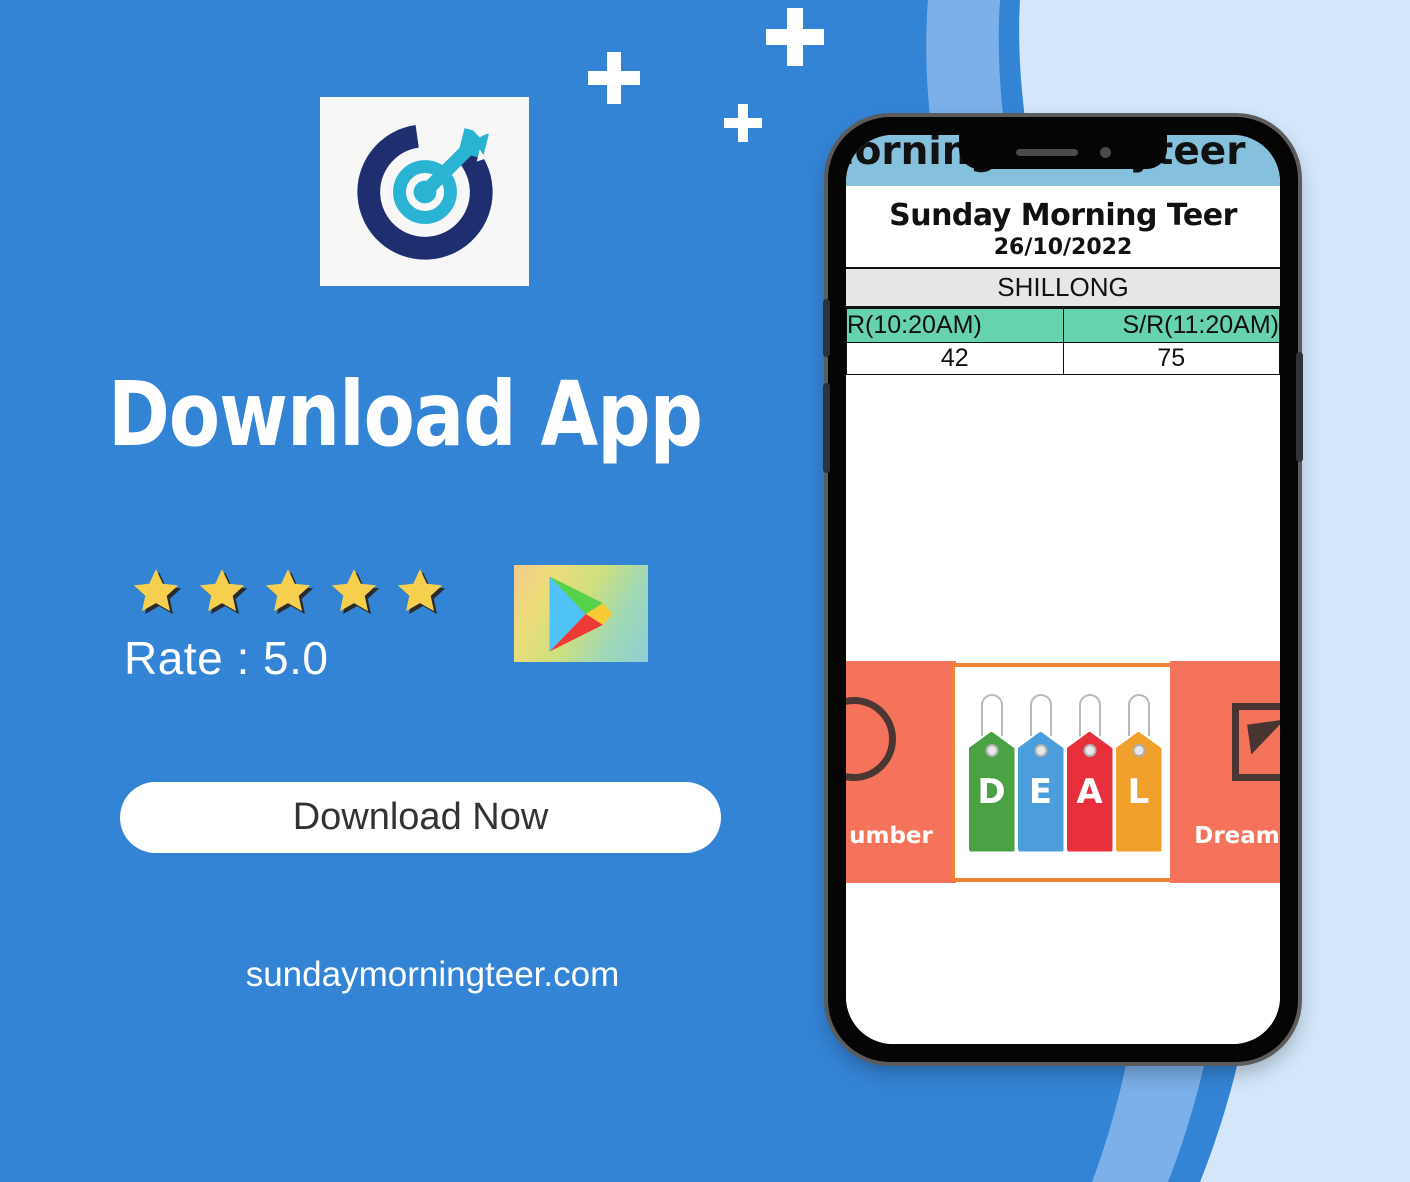  Describe the element at coordinates (1299, 407) in the screenshot. I see `power-button` at that location.